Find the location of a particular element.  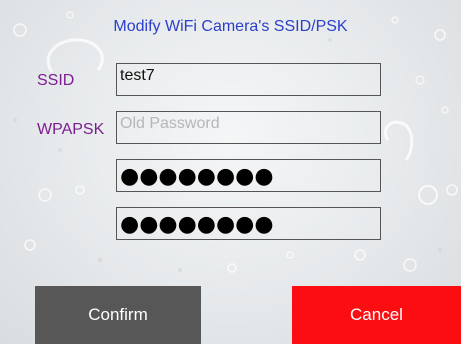

new-password-input: ●●●●●●●● is located at coordinates (248, 175).